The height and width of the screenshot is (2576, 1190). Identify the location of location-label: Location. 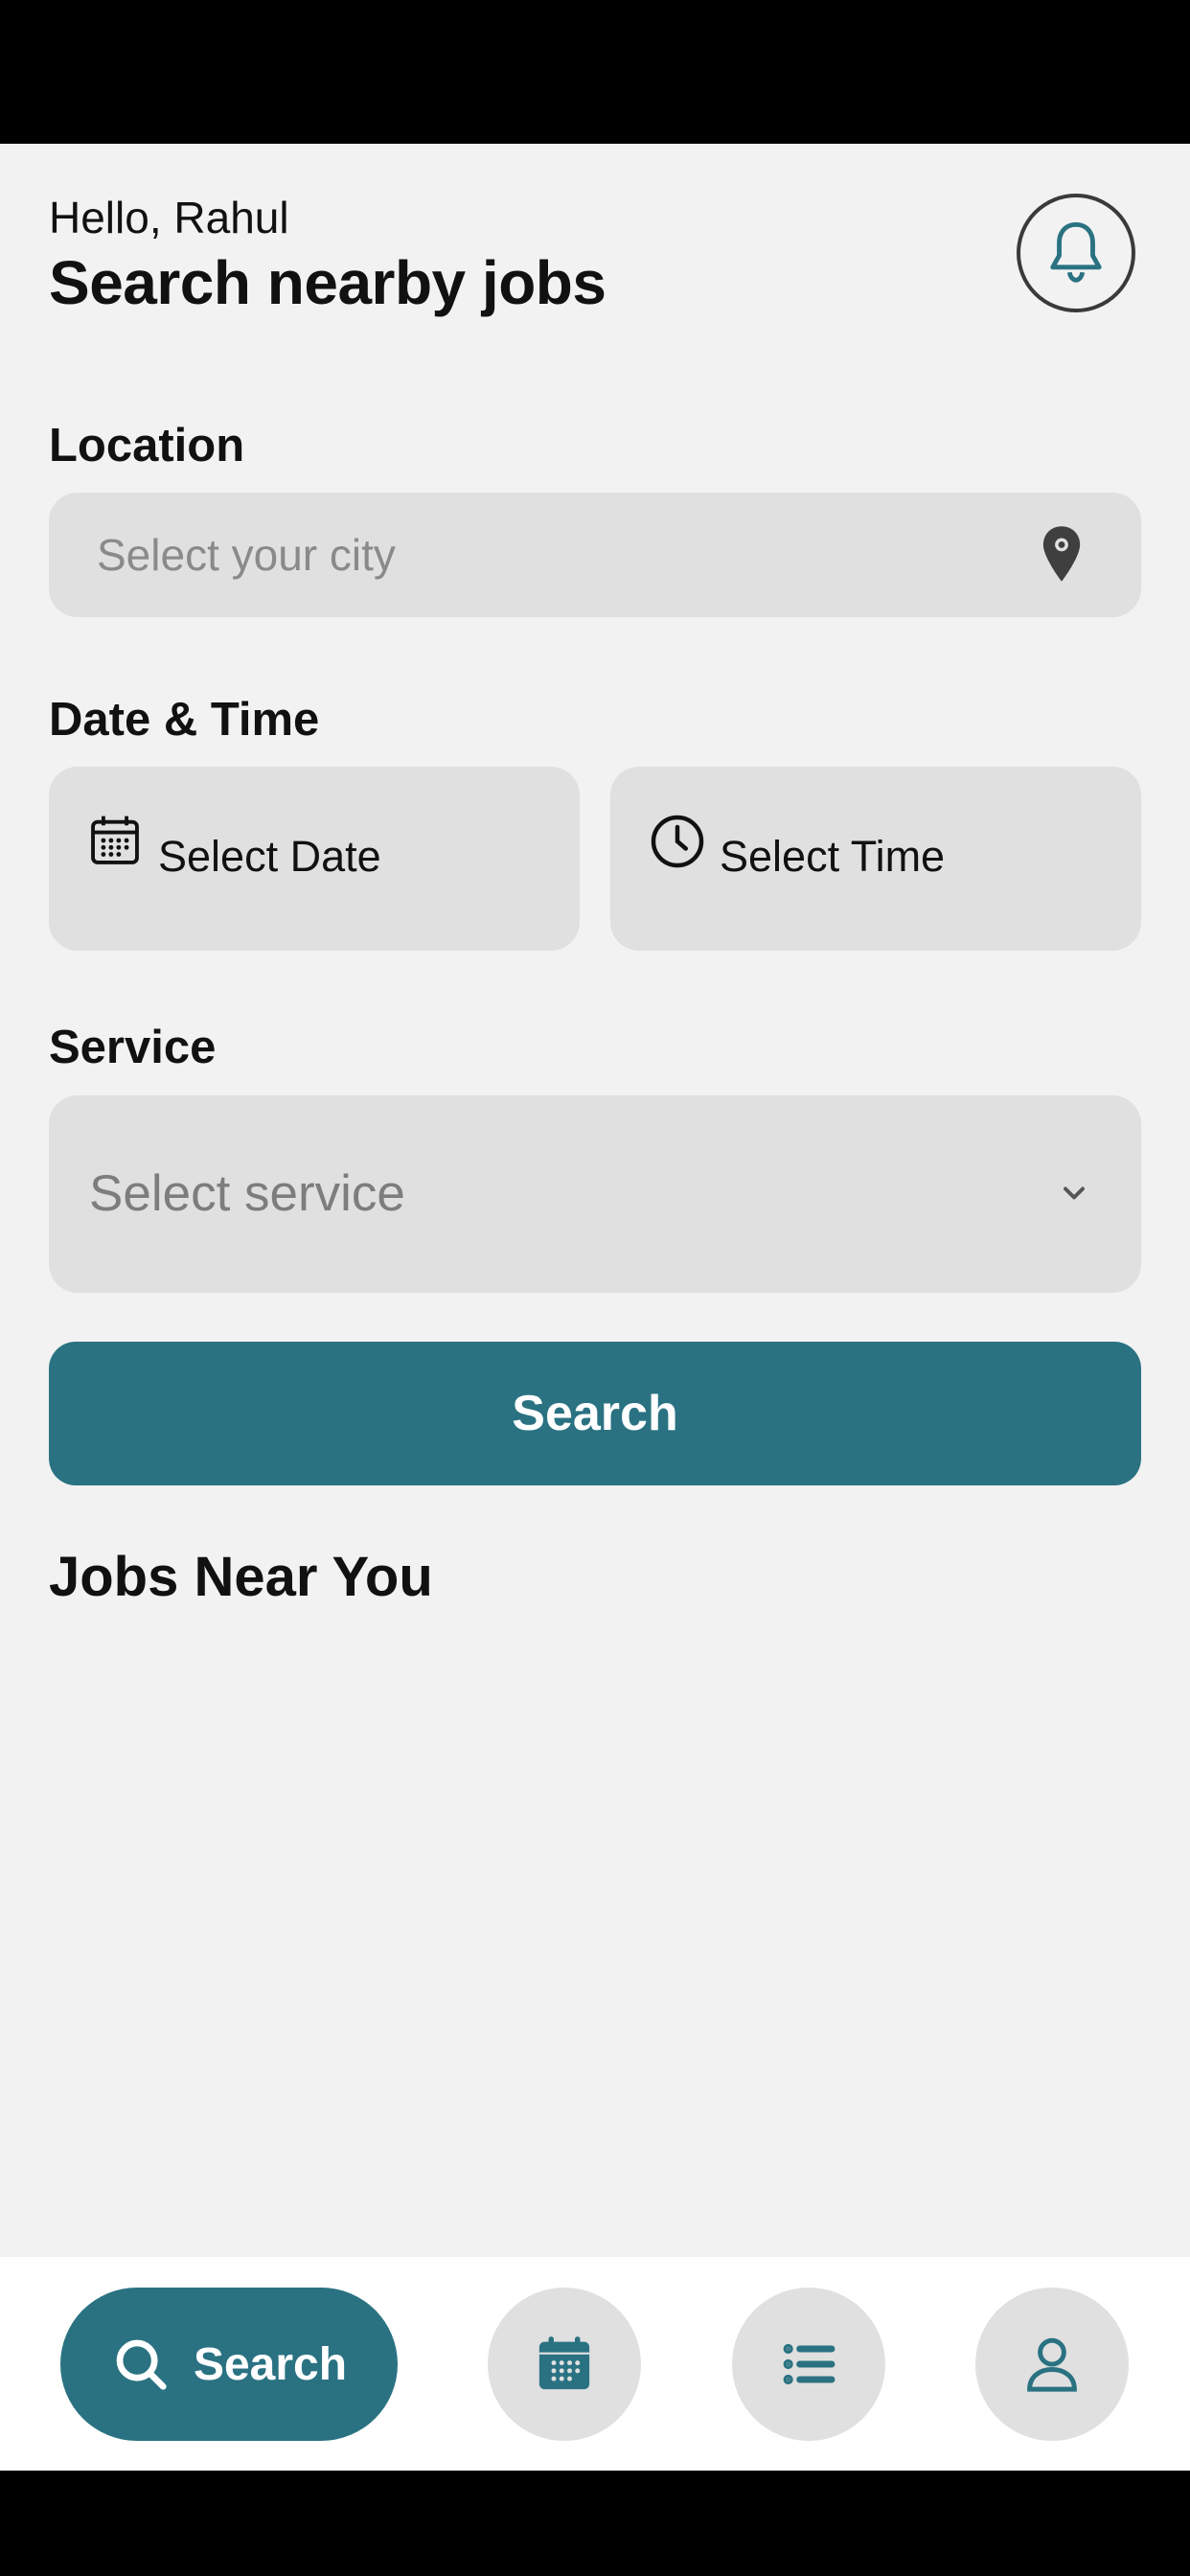
(147, 446).